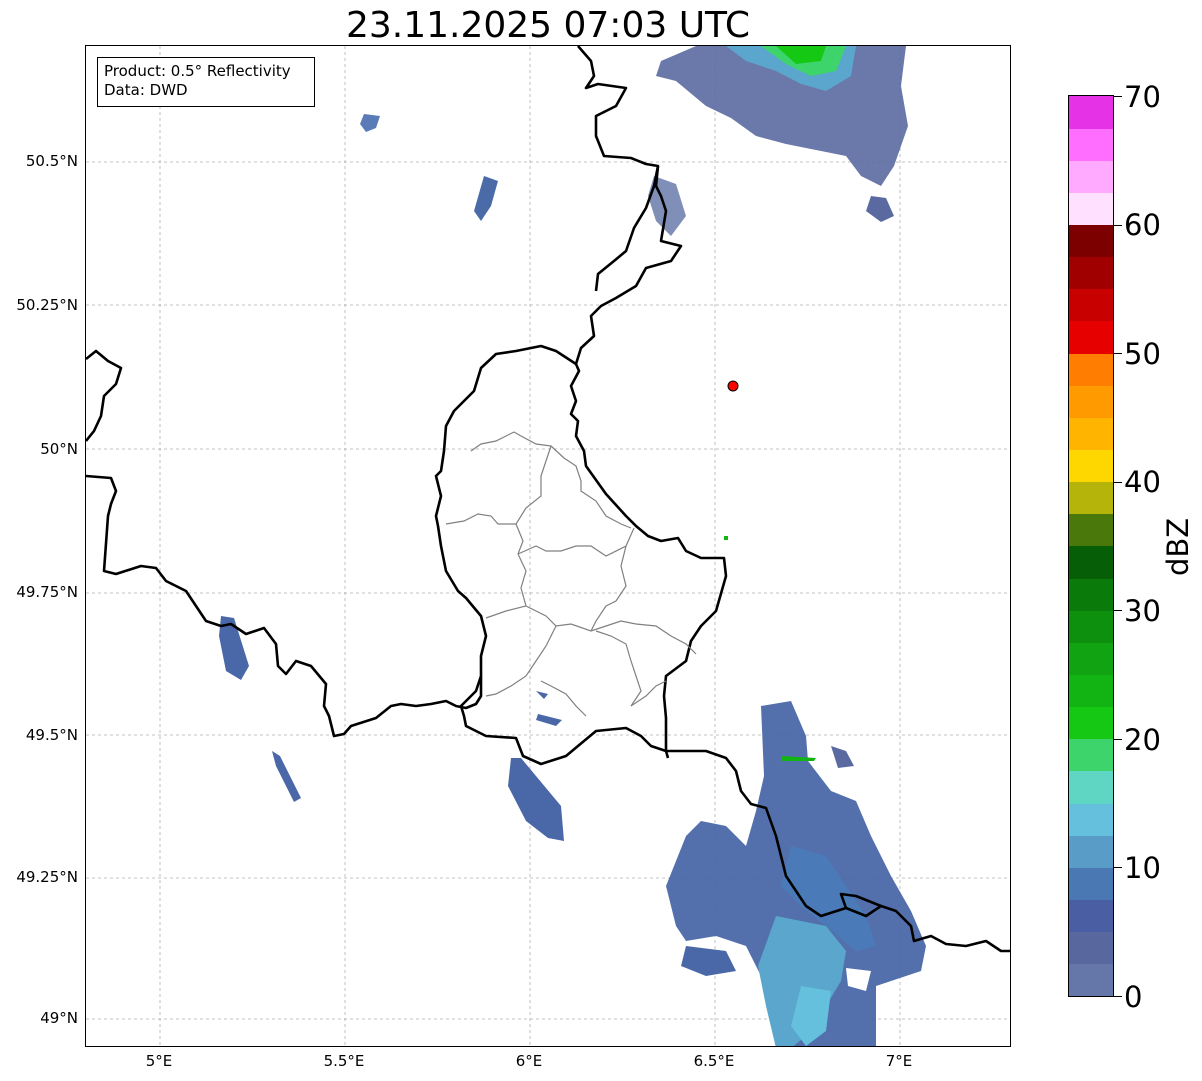 The height and width of the screenshot is (1081, 1202). What do you see at coordinates (51, 735) in the screenshot?
I see `lat-label-49-5: 49.5°N` at bounding box center [51, 735].